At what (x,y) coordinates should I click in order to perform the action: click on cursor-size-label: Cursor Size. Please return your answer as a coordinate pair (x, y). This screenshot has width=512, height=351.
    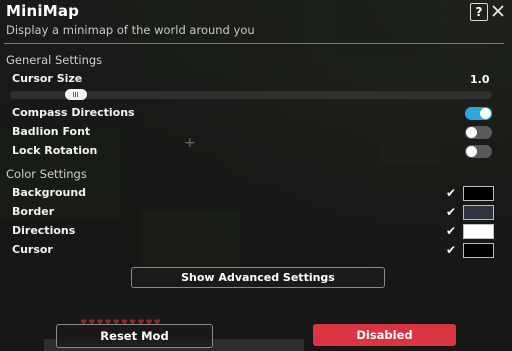
    Looking at the image, I should click on (47, 78).